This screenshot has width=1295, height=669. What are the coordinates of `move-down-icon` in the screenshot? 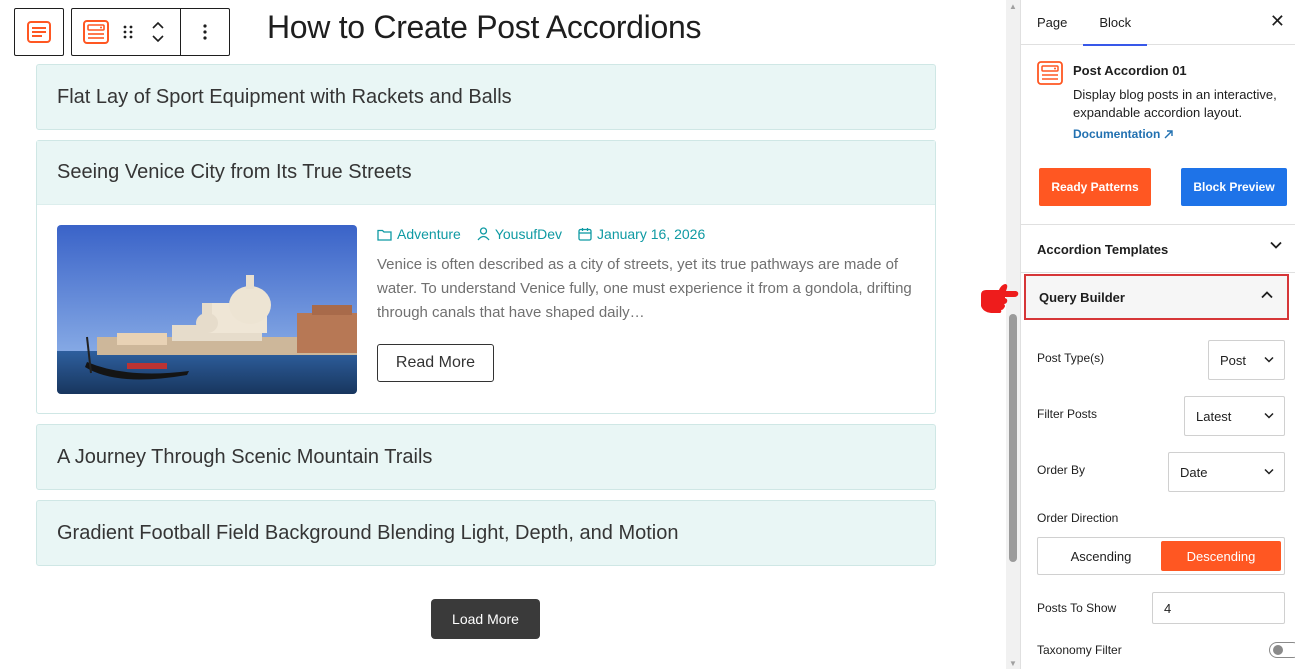 It's located at (158, 38).